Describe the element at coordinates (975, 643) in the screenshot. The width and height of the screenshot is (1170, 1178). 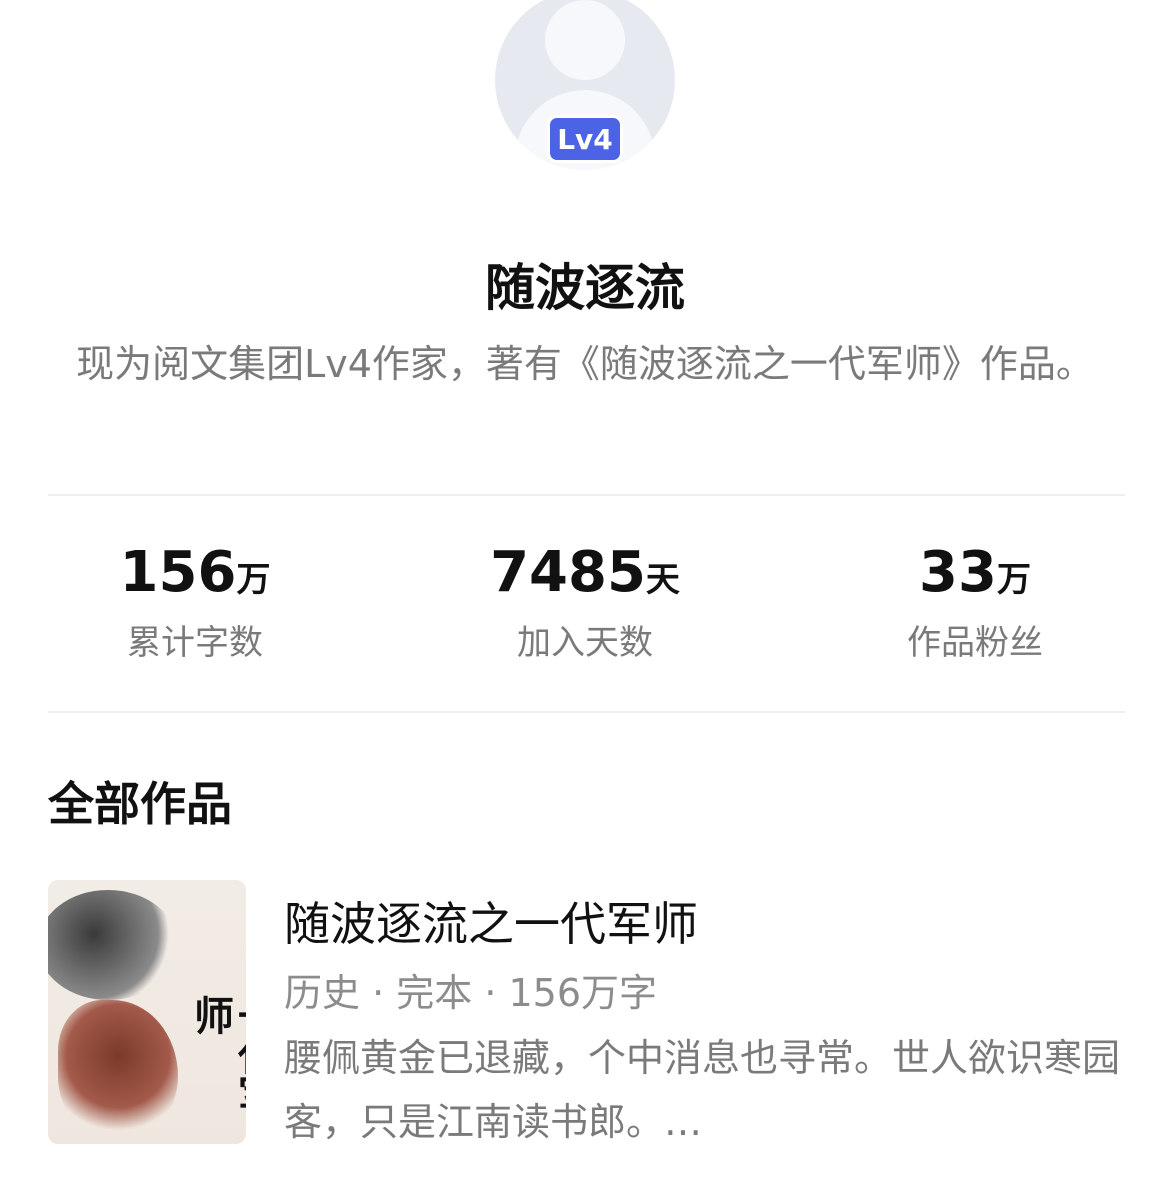
I see `stat-label: 作品粉丝` at that location.